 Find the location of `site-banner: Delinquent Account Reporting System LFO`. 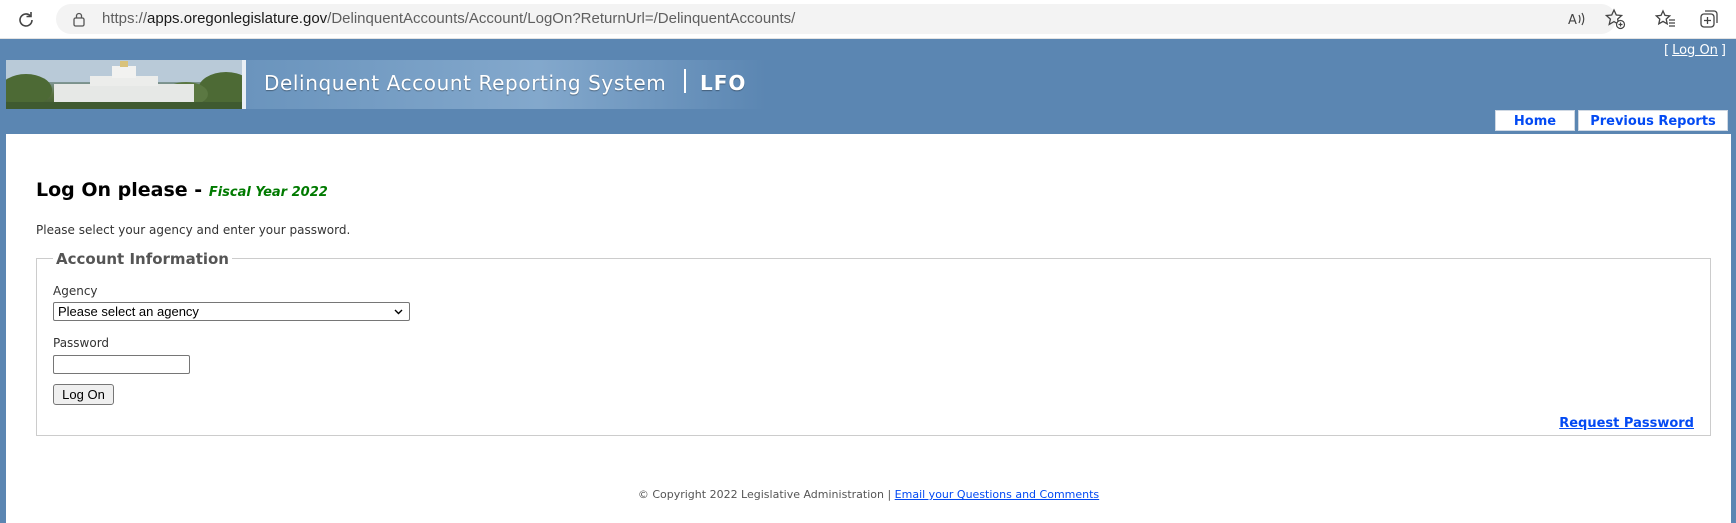

site-banner: Delinquent Account Reporting System LFO is located at coordinates (386, 84).